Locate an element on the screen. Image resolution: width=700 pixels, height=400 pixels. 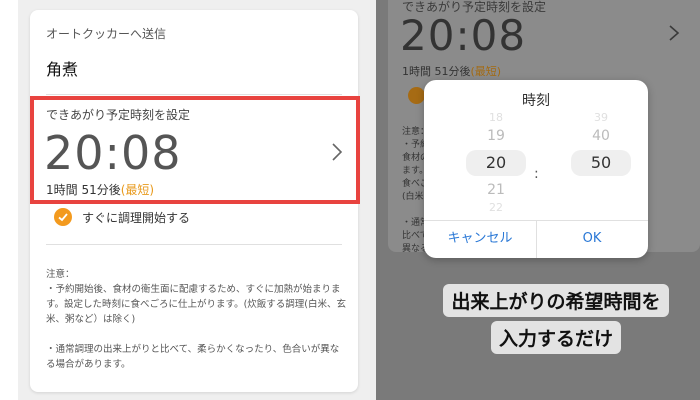
dimmed-remaining-time: 1時間 51分後(最短) is located at coordinates (451, 71).